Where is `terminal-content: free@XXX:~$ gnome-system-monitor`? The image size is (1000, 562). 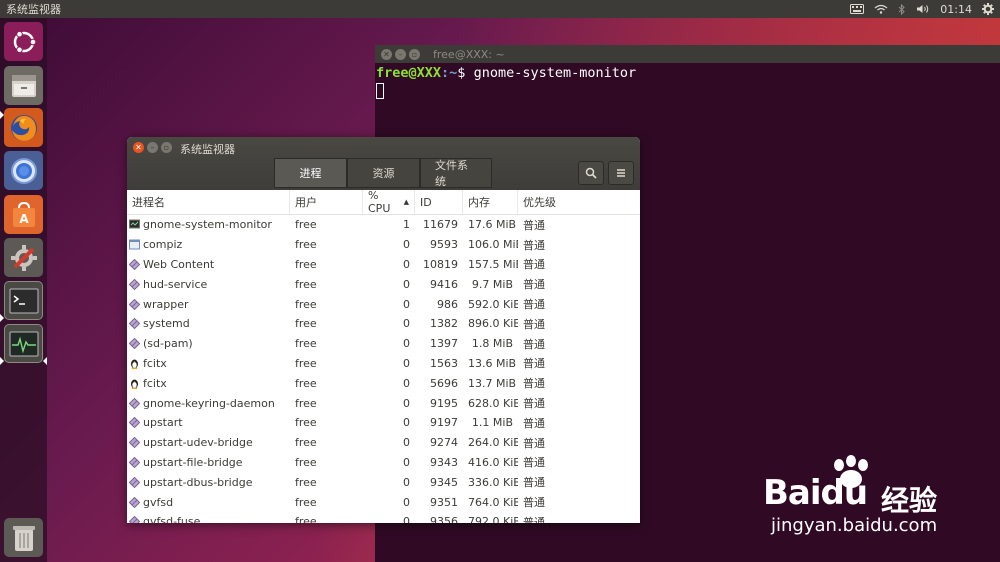
terminal-content: free@XXX:~$ gnome-system-monitor is located at coordinates (687, 83).